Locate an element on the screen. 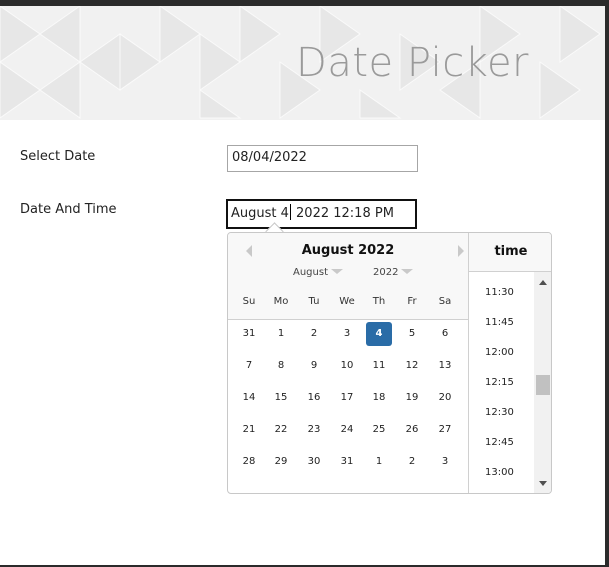 The height and width of the screenshot is (567, 609). weekday-header: Mo is located at coordinates (281, 301).